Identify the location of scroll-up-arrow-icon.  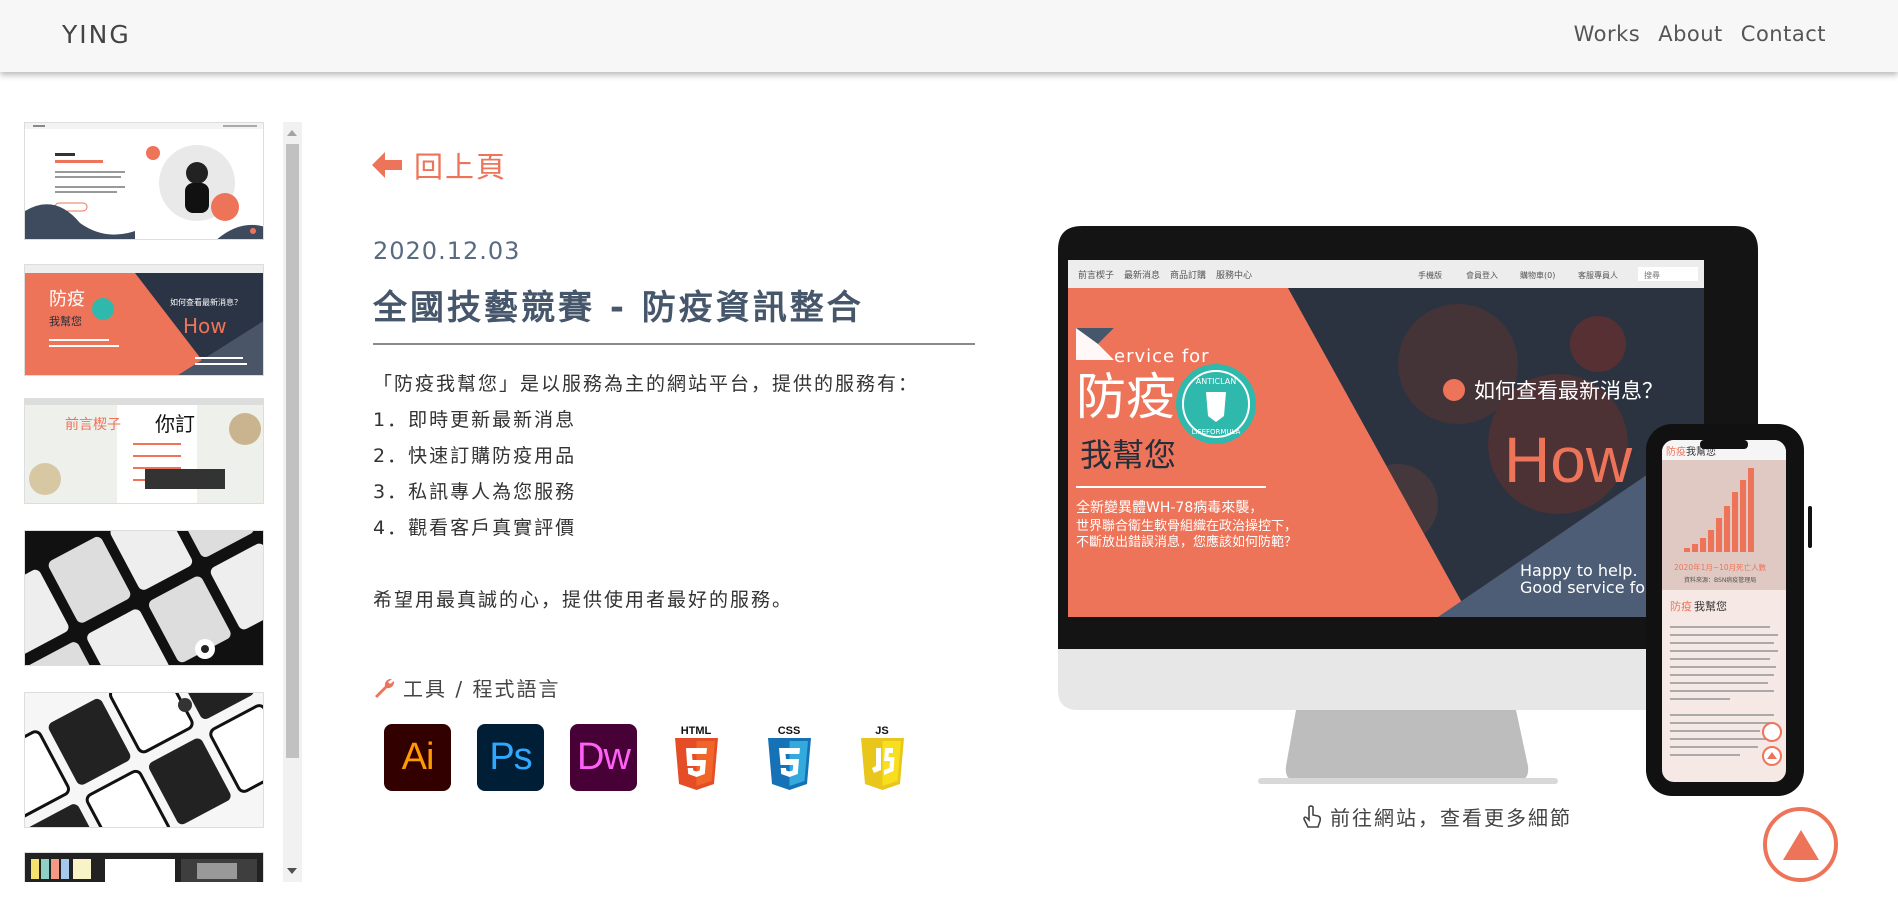
(292, 133).